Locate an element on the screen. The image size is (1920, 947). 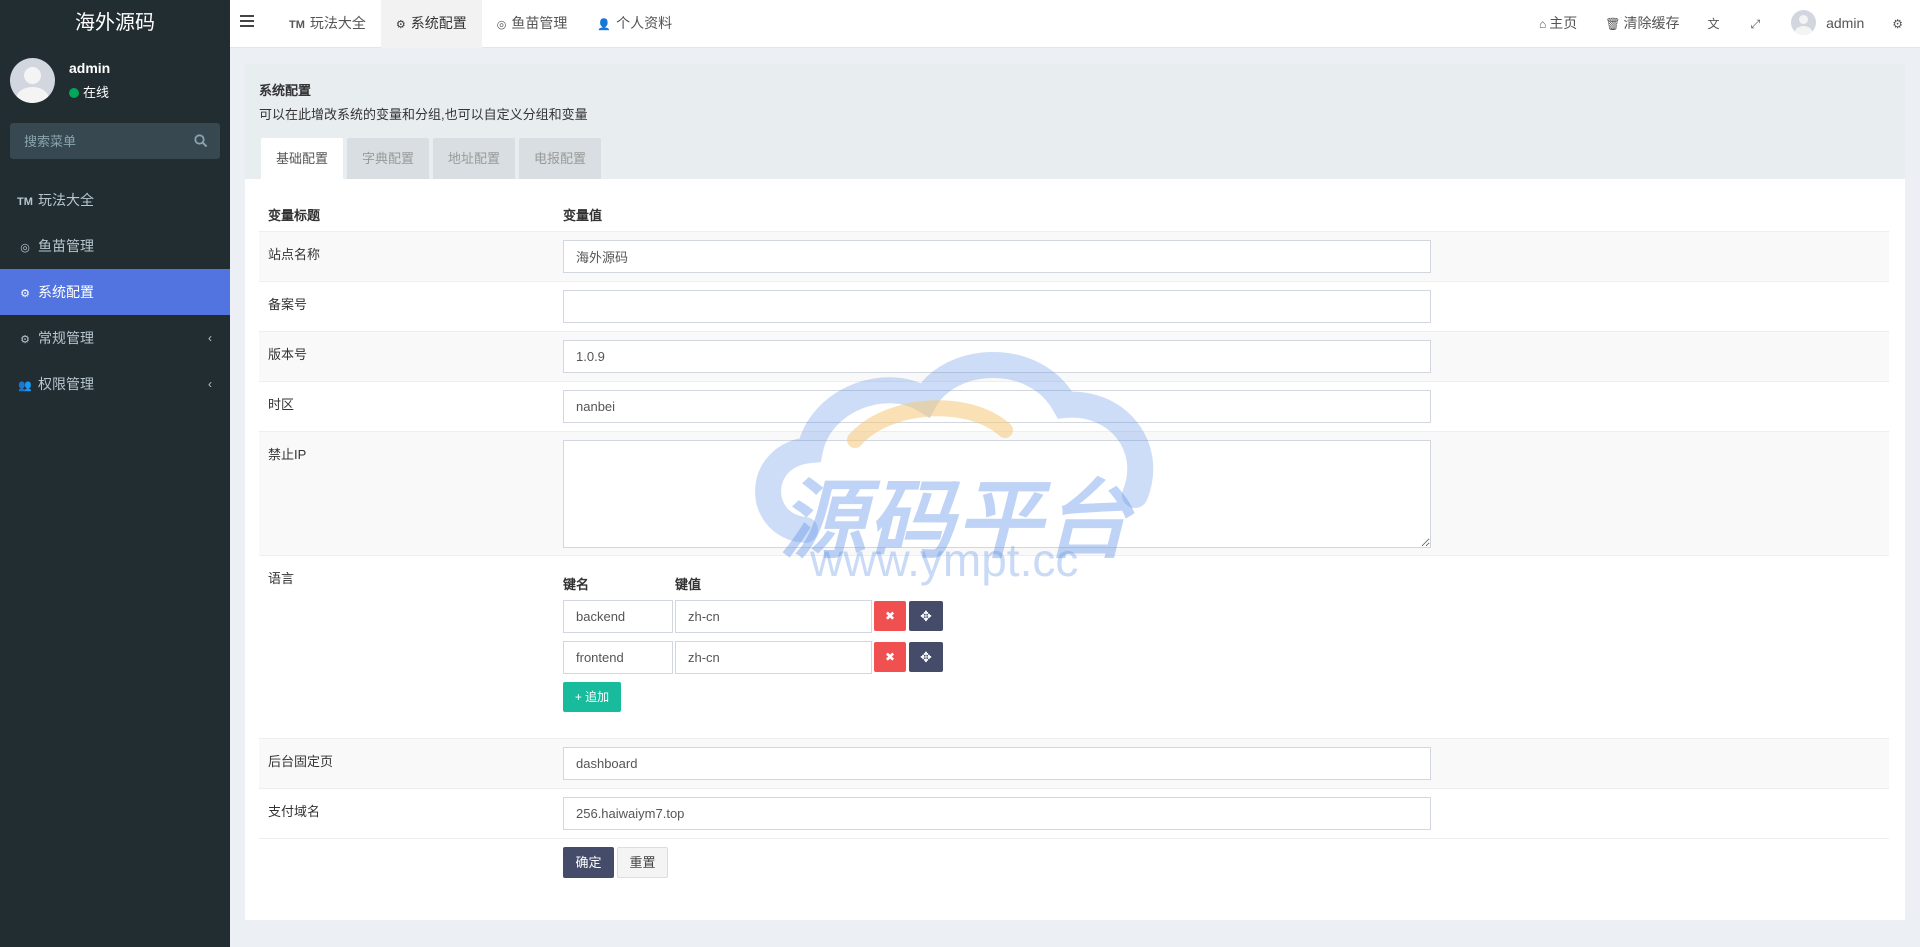
user-name: admin is located at coordinates (90, 68).